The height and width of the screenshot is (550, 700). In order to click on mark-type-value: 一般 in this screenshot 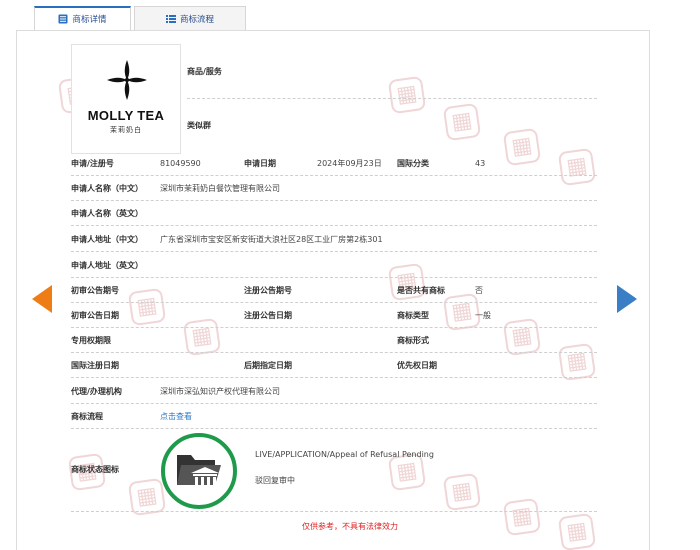, I will do `click(483, 315)`.